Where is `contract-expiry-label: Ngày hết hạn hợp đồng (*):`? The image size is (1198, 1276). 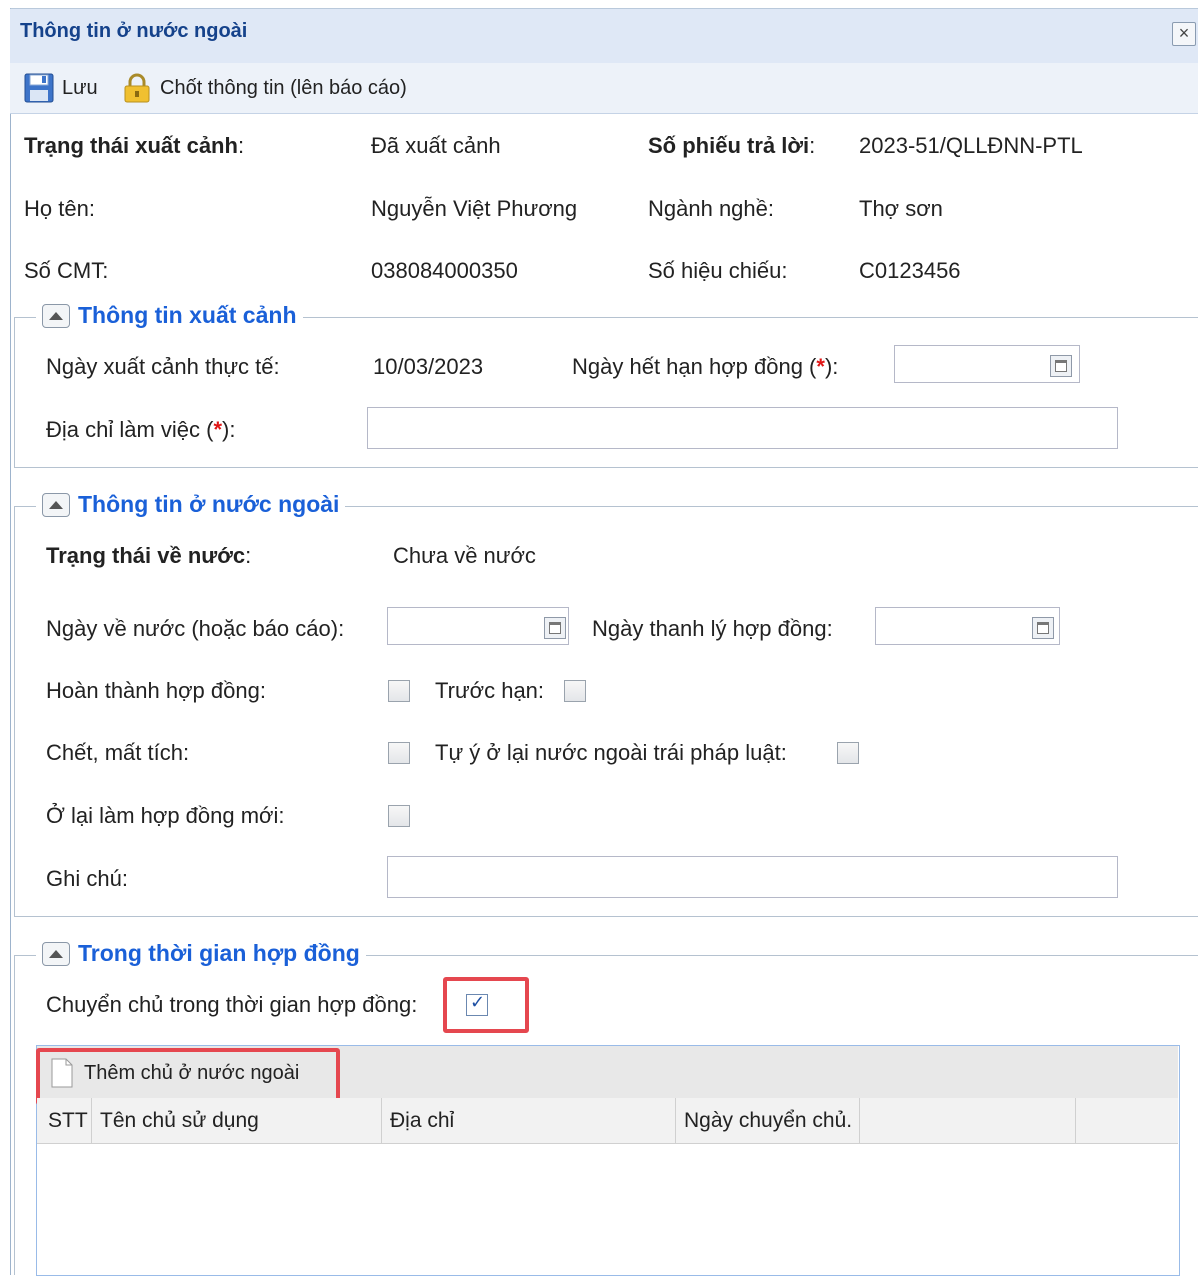
contract-expiry-label: Ngày hết hạn hợp đồng (*): is located at coordinates (705, 367).